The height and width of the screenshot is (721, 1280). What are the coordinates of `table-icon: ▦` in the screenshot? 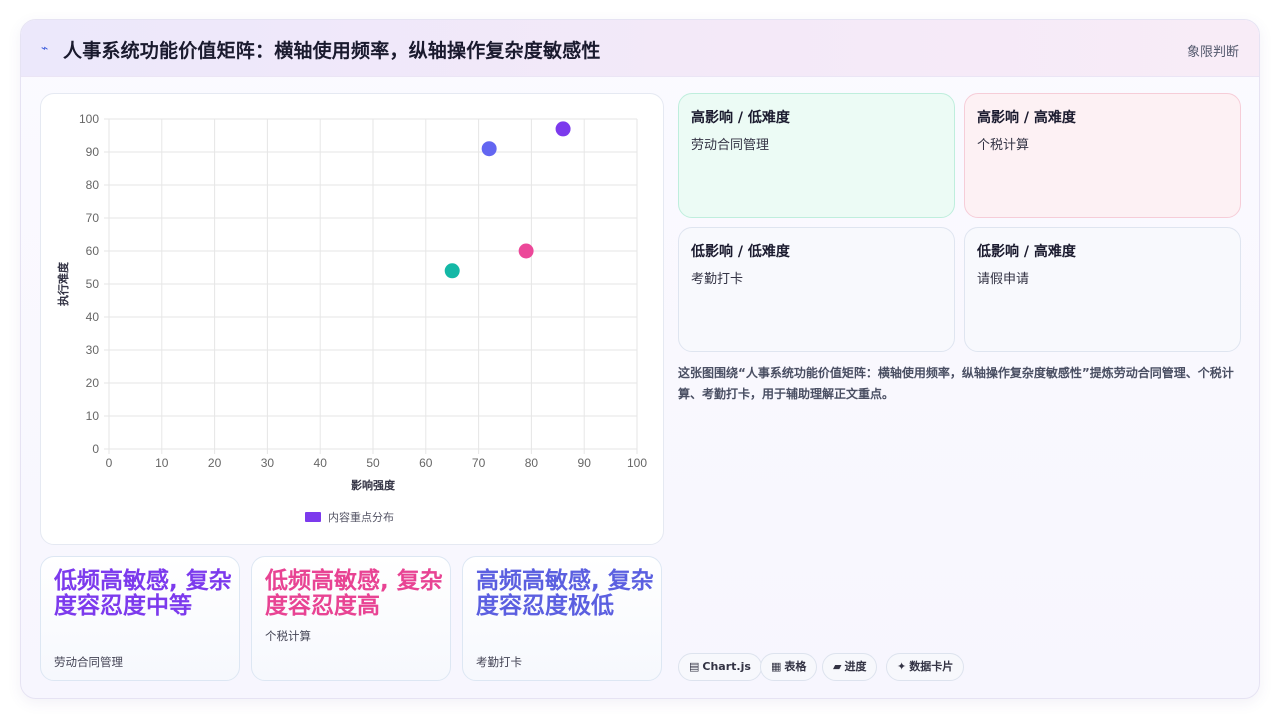 It's located at (776, 666).